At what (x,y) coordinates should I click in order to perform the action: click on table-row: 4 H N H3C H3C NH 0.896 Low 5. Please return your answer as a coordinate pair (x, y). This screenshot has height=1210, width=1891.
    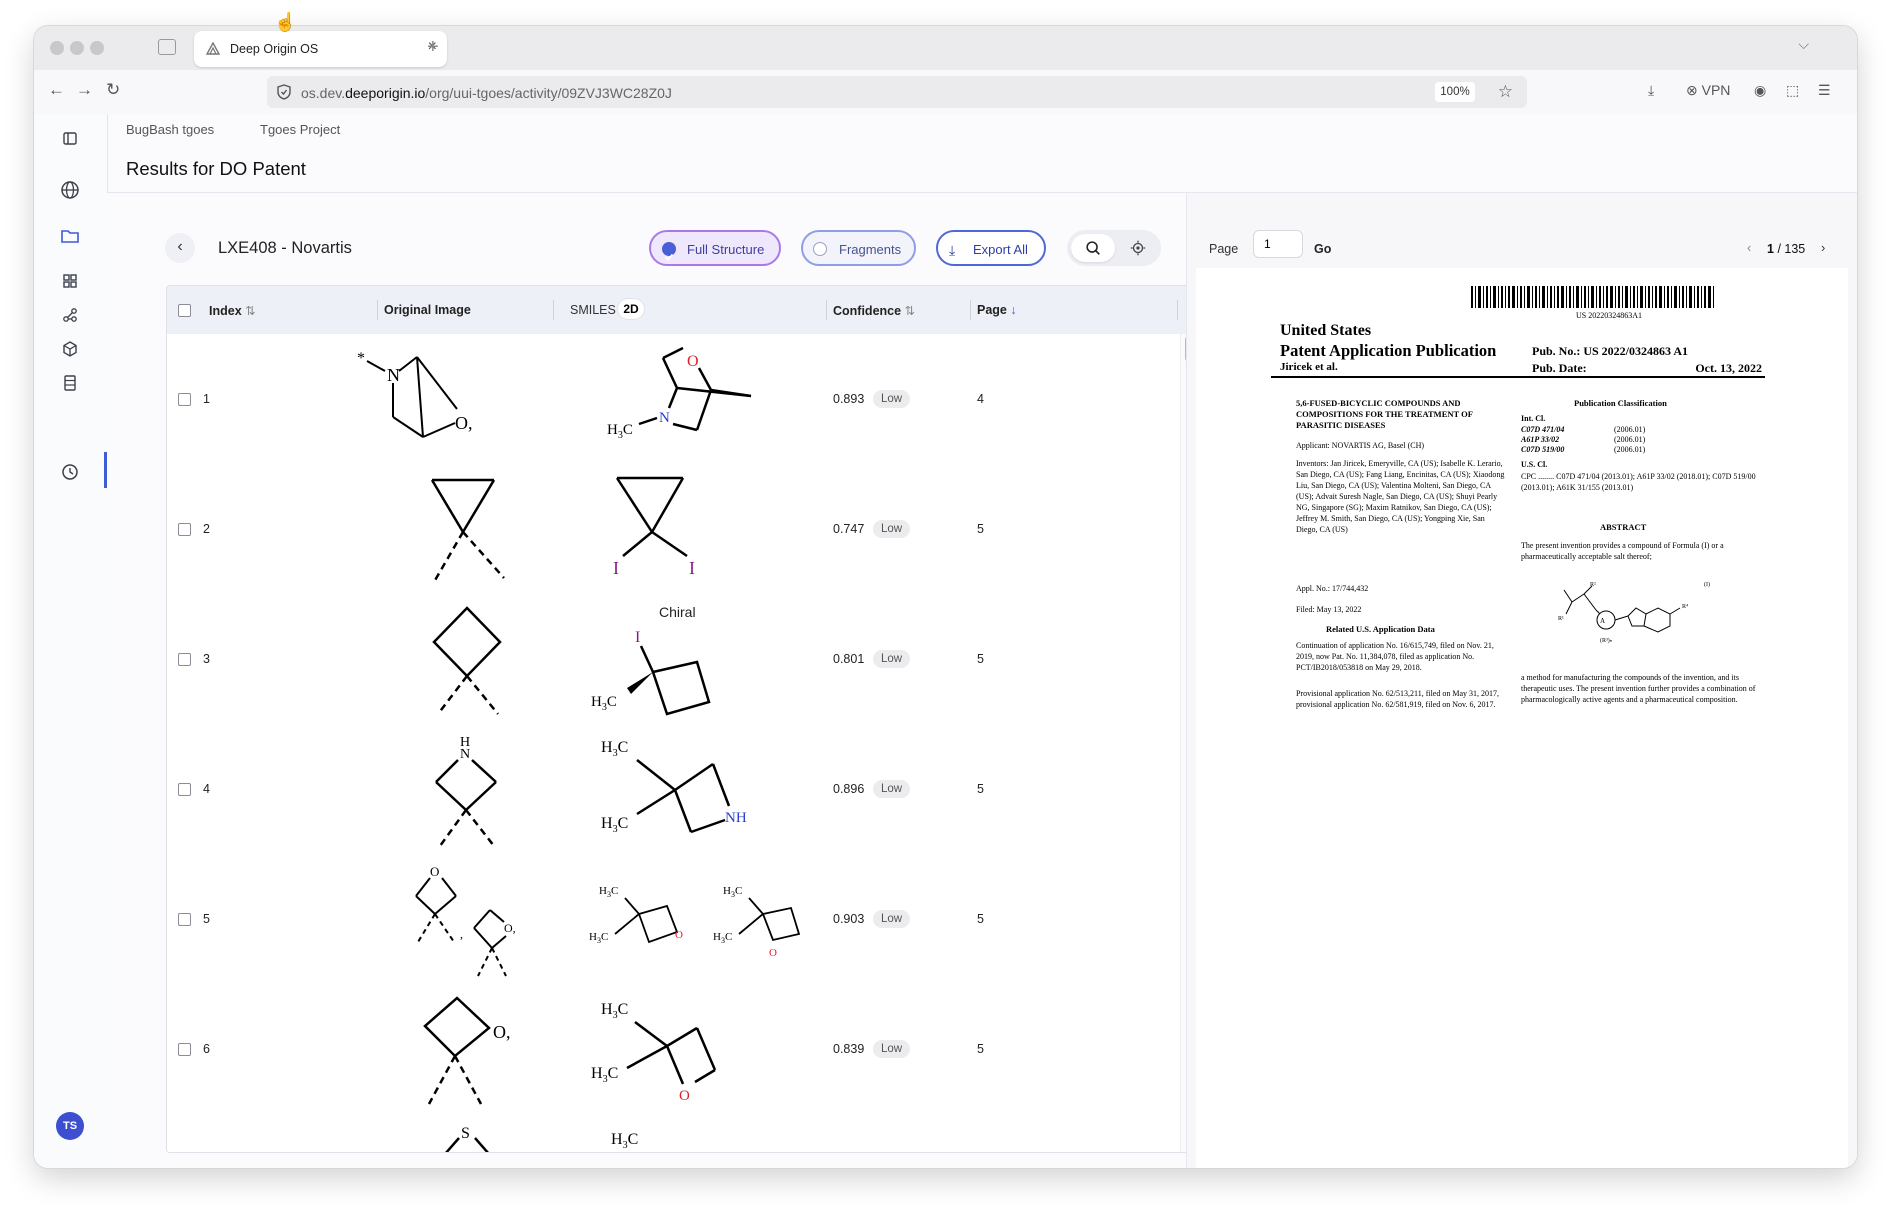
    Looking at the image, I should click on (674, 789).